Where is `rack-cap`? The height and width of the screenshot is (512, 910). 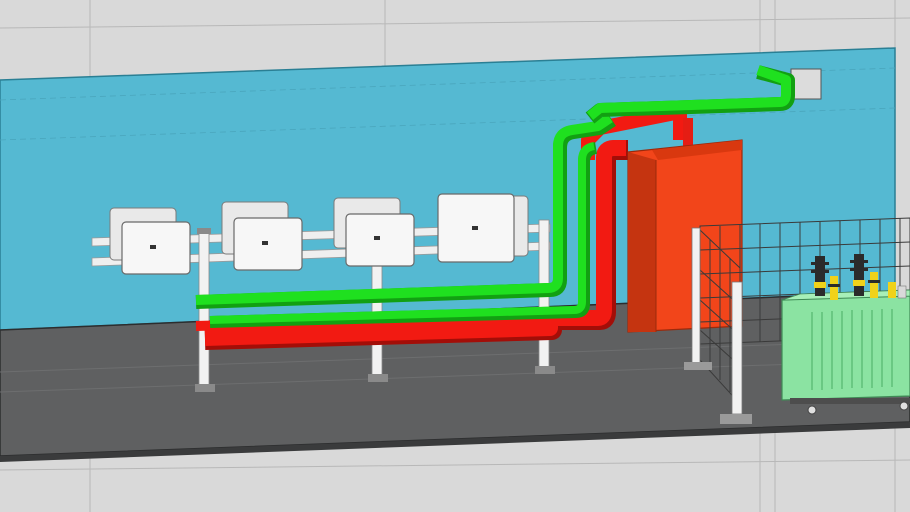
rack-cap is located at coordinates (204, 231).